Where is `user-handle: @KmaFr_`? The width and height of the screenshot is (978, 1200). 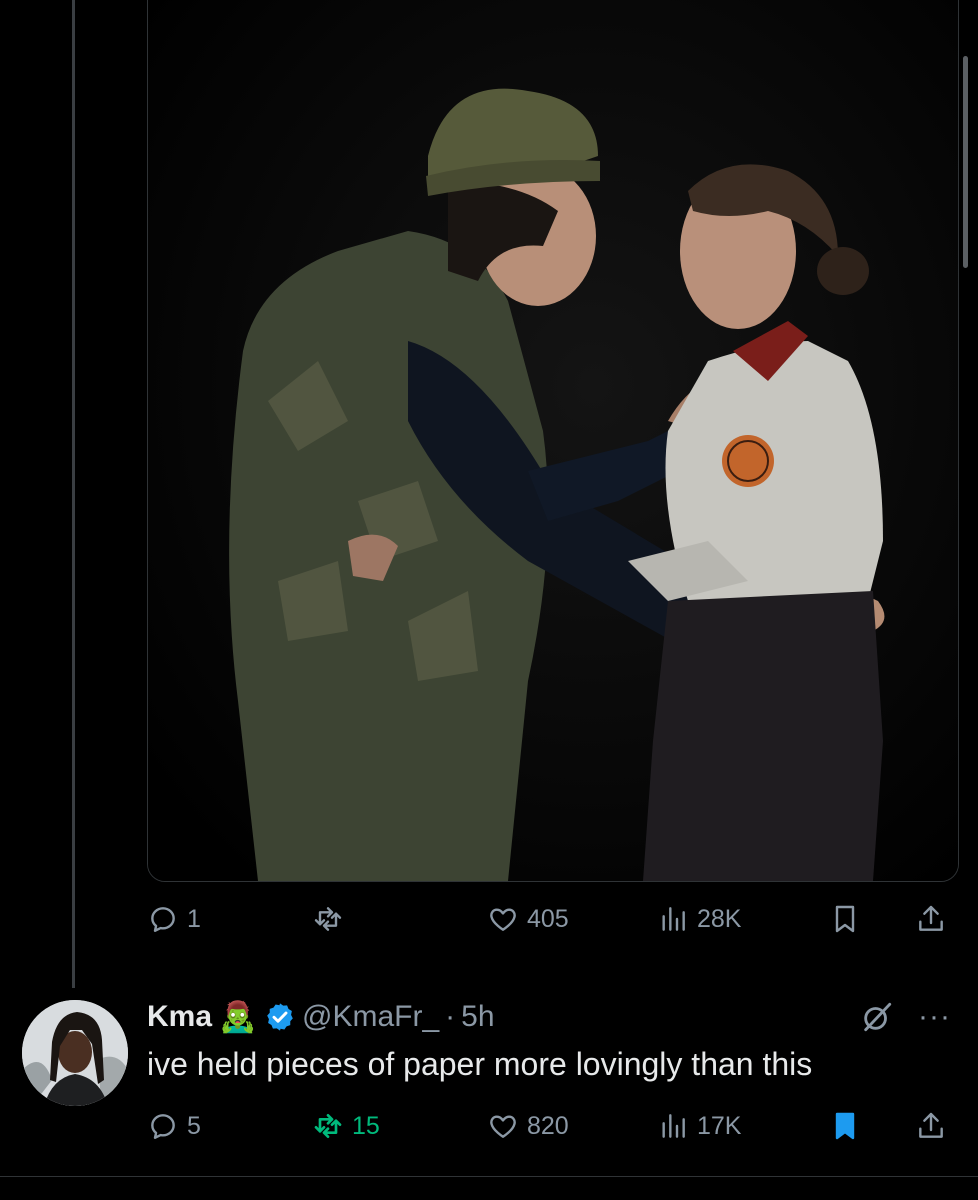
user-handle: @KmaFr_ is located at coordinates (370, 1017).